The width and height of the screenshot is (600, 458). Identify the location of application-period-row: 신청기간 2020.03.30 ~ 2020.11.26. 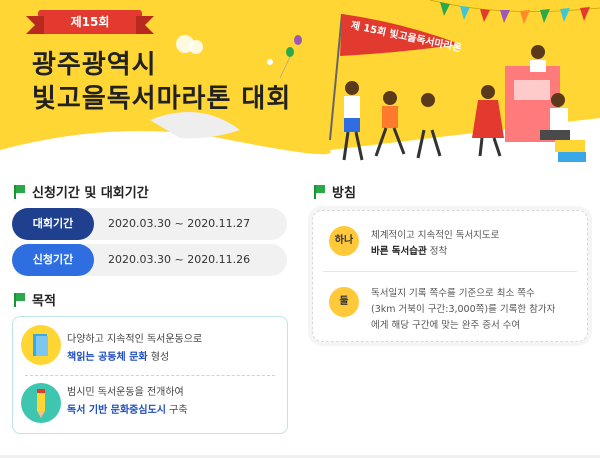
(149, 260).